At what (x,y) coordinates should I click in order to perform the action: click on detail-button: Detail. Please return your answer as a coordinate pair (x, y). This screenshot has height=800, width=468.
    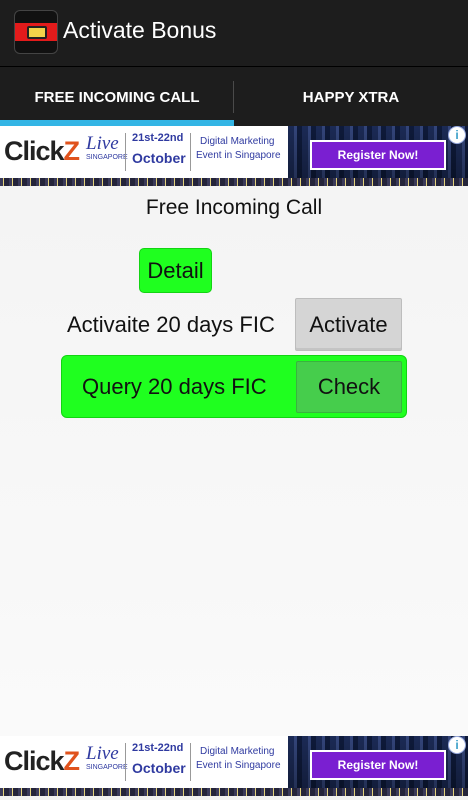
    Looking at the image, I should click on (175, 270).